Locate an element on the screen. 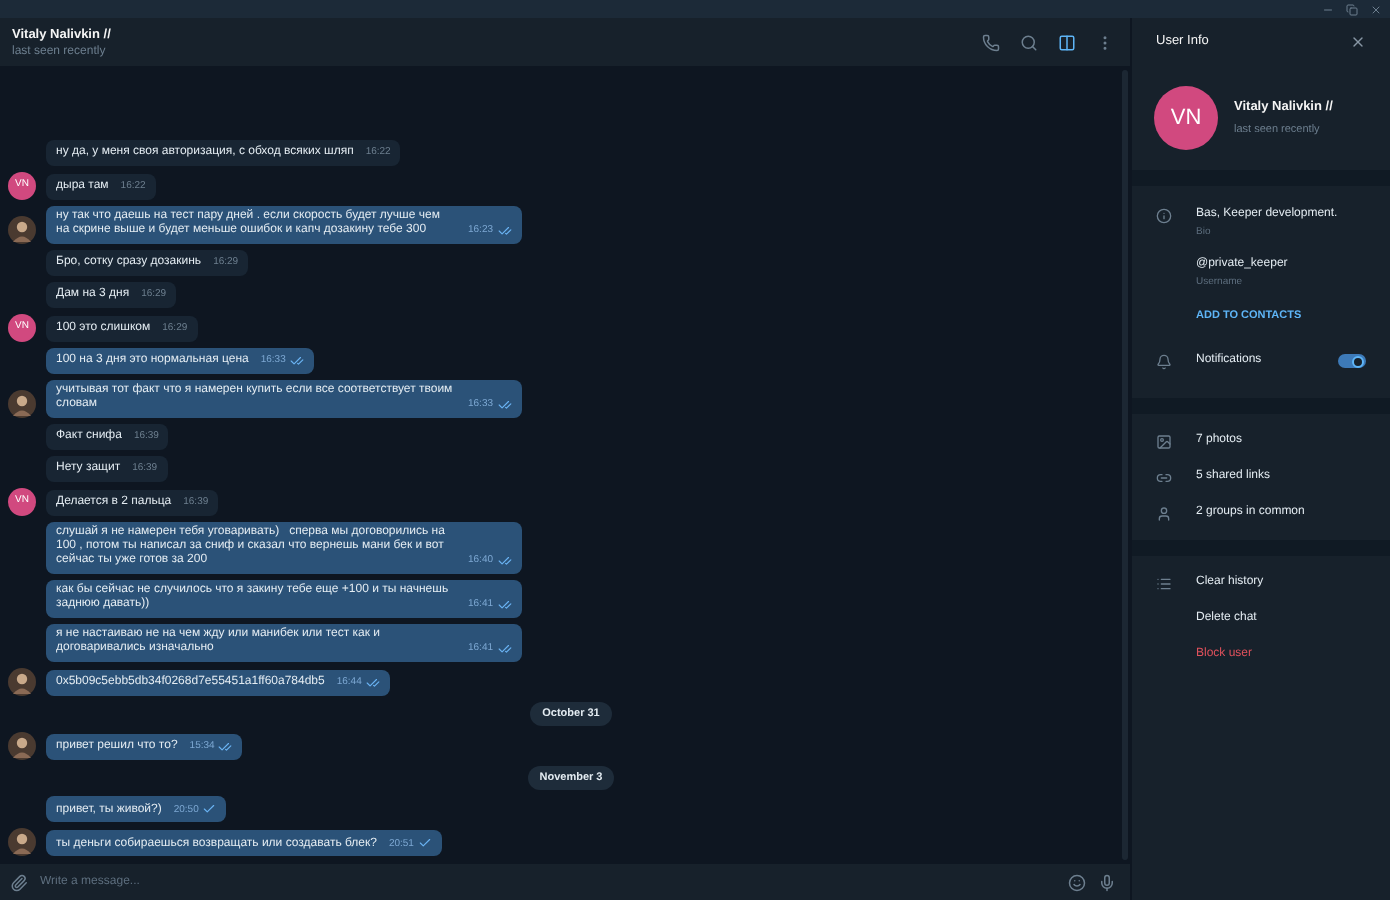 The image size is (1390, 900). bell-icon is located at coordinates (1164, 361).